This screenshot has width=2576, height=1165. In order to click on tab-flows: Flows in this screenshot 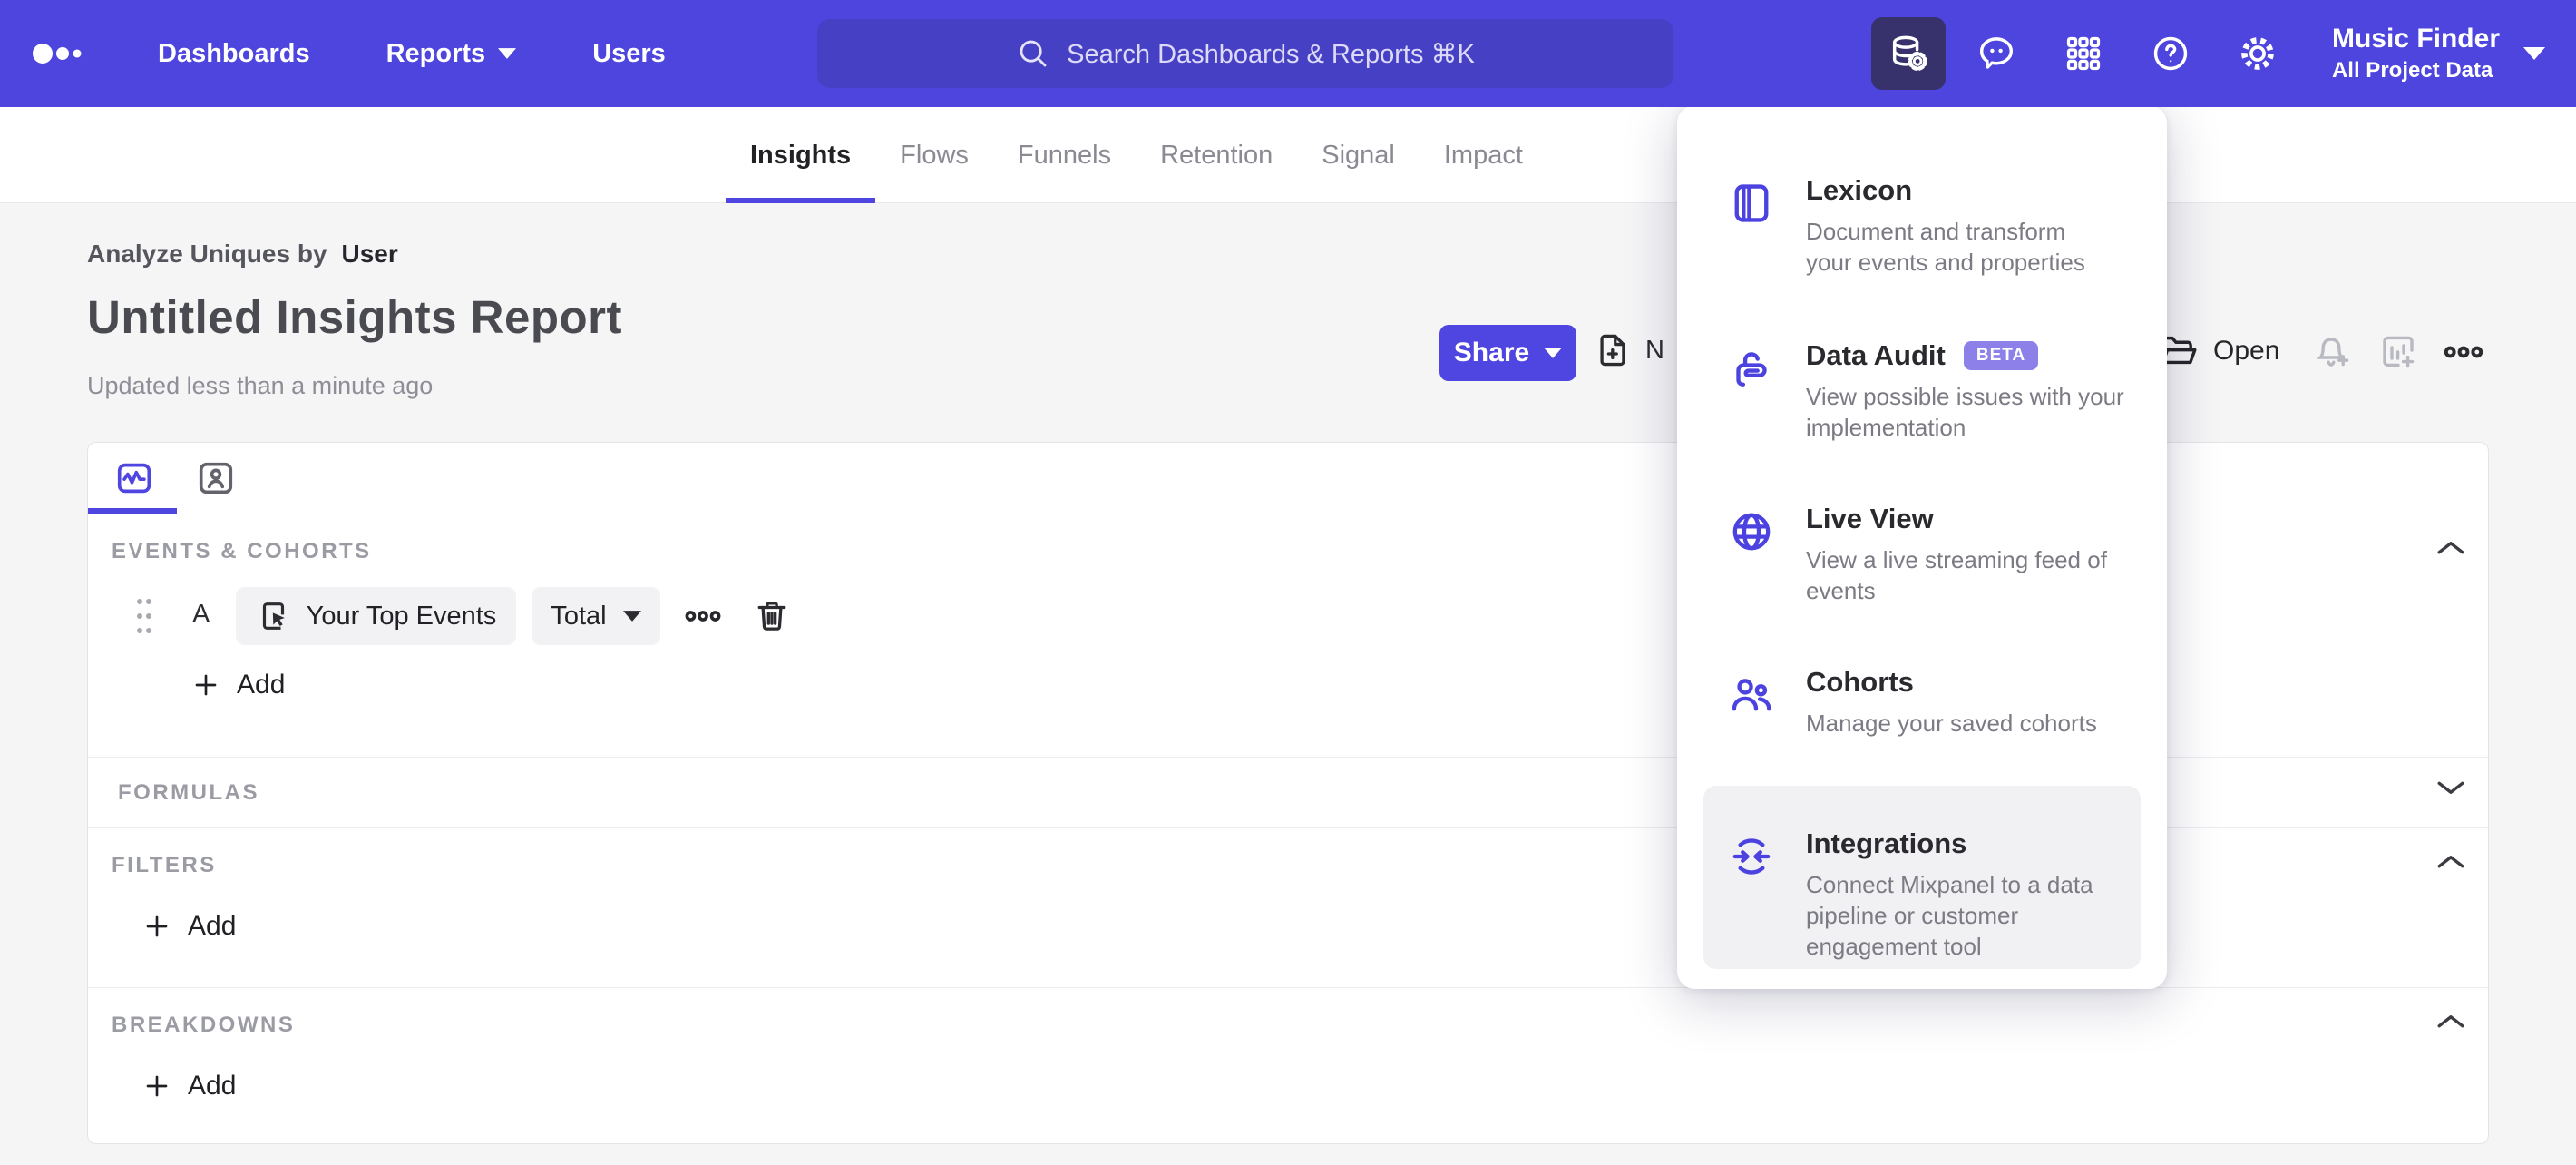, I will do `click(934, 155)`.